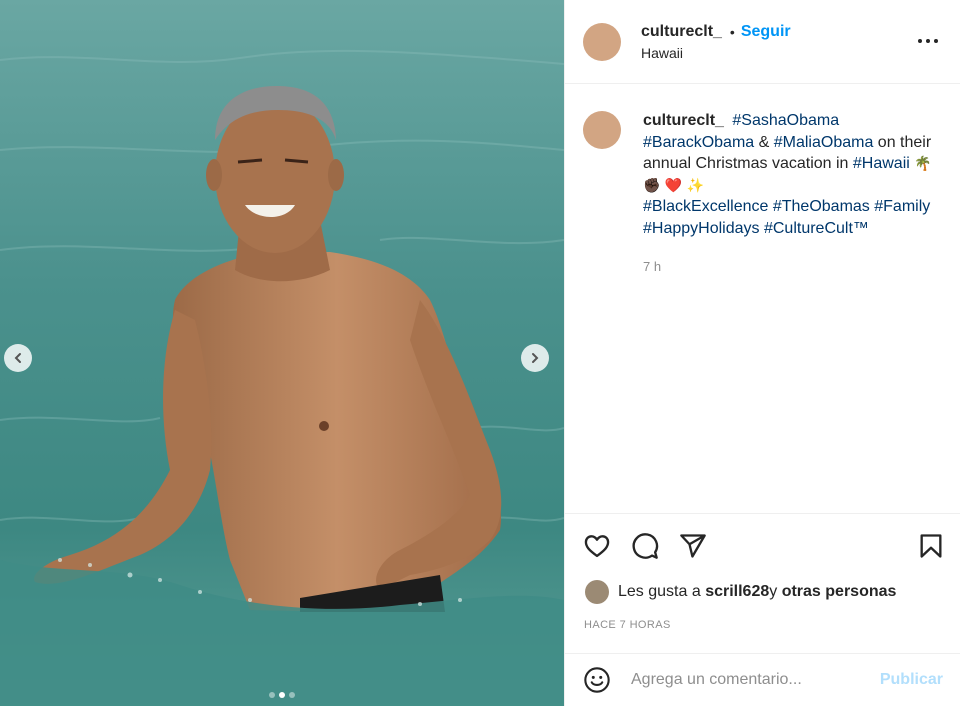 This screenshot has width=960, height=706. Describe the element at coordinates (902, 206) in the screenshot. I see `hashtag-link: #Family` at that location.